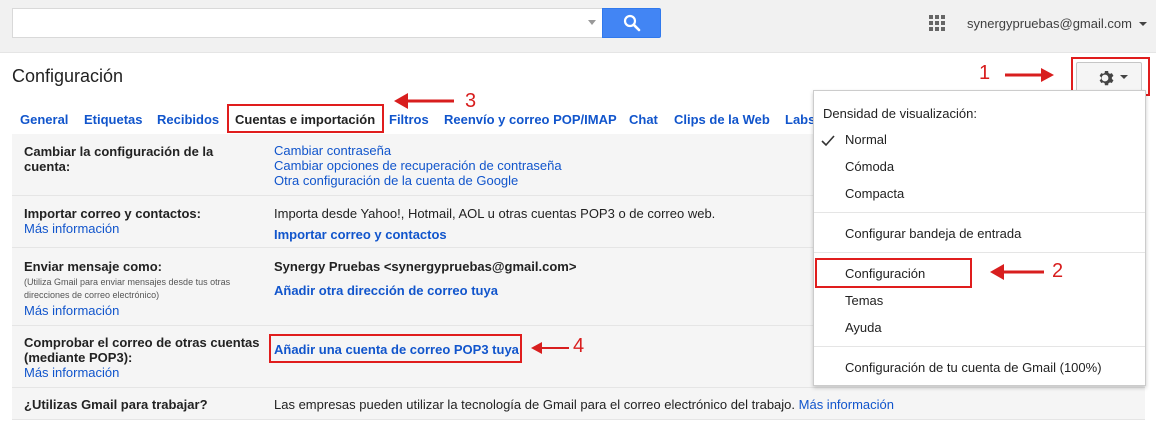 This screenshot has height=425, width=1156. What do you see at coordinates (47, 166) in the screenshot?
I see `row-label-line: cuenta:` at bounding box center [47, 166].